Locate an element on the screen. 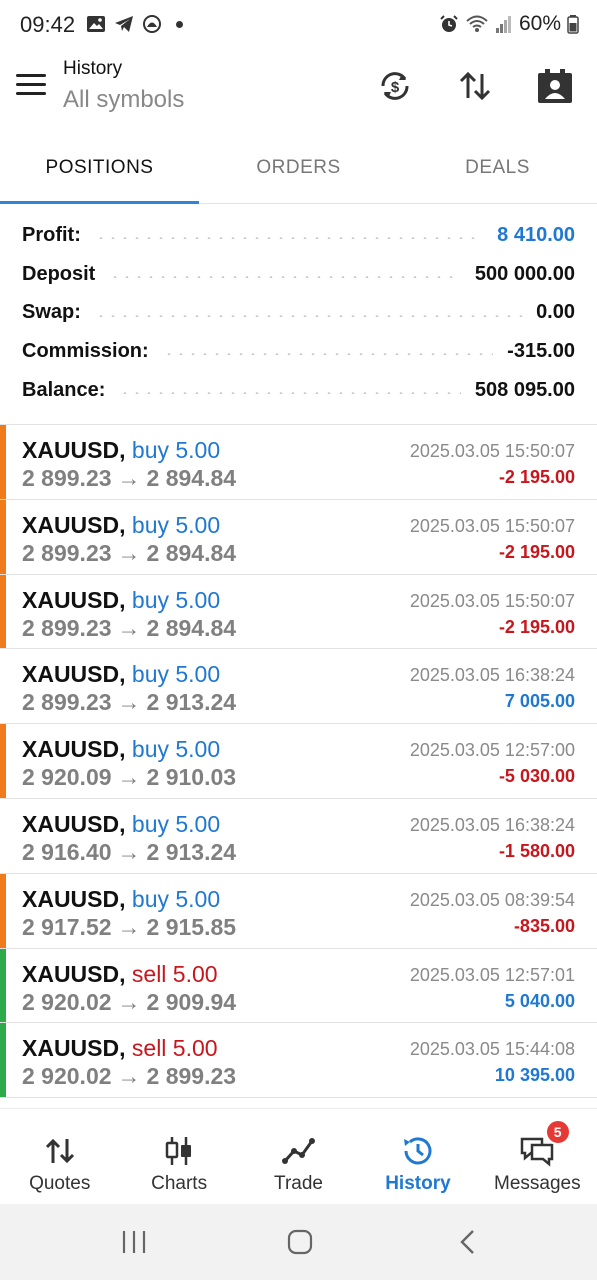 The width and height of the screenshot is (597, 1280). nav-messages: 5 Messages is located at coordinates (537, 1156).